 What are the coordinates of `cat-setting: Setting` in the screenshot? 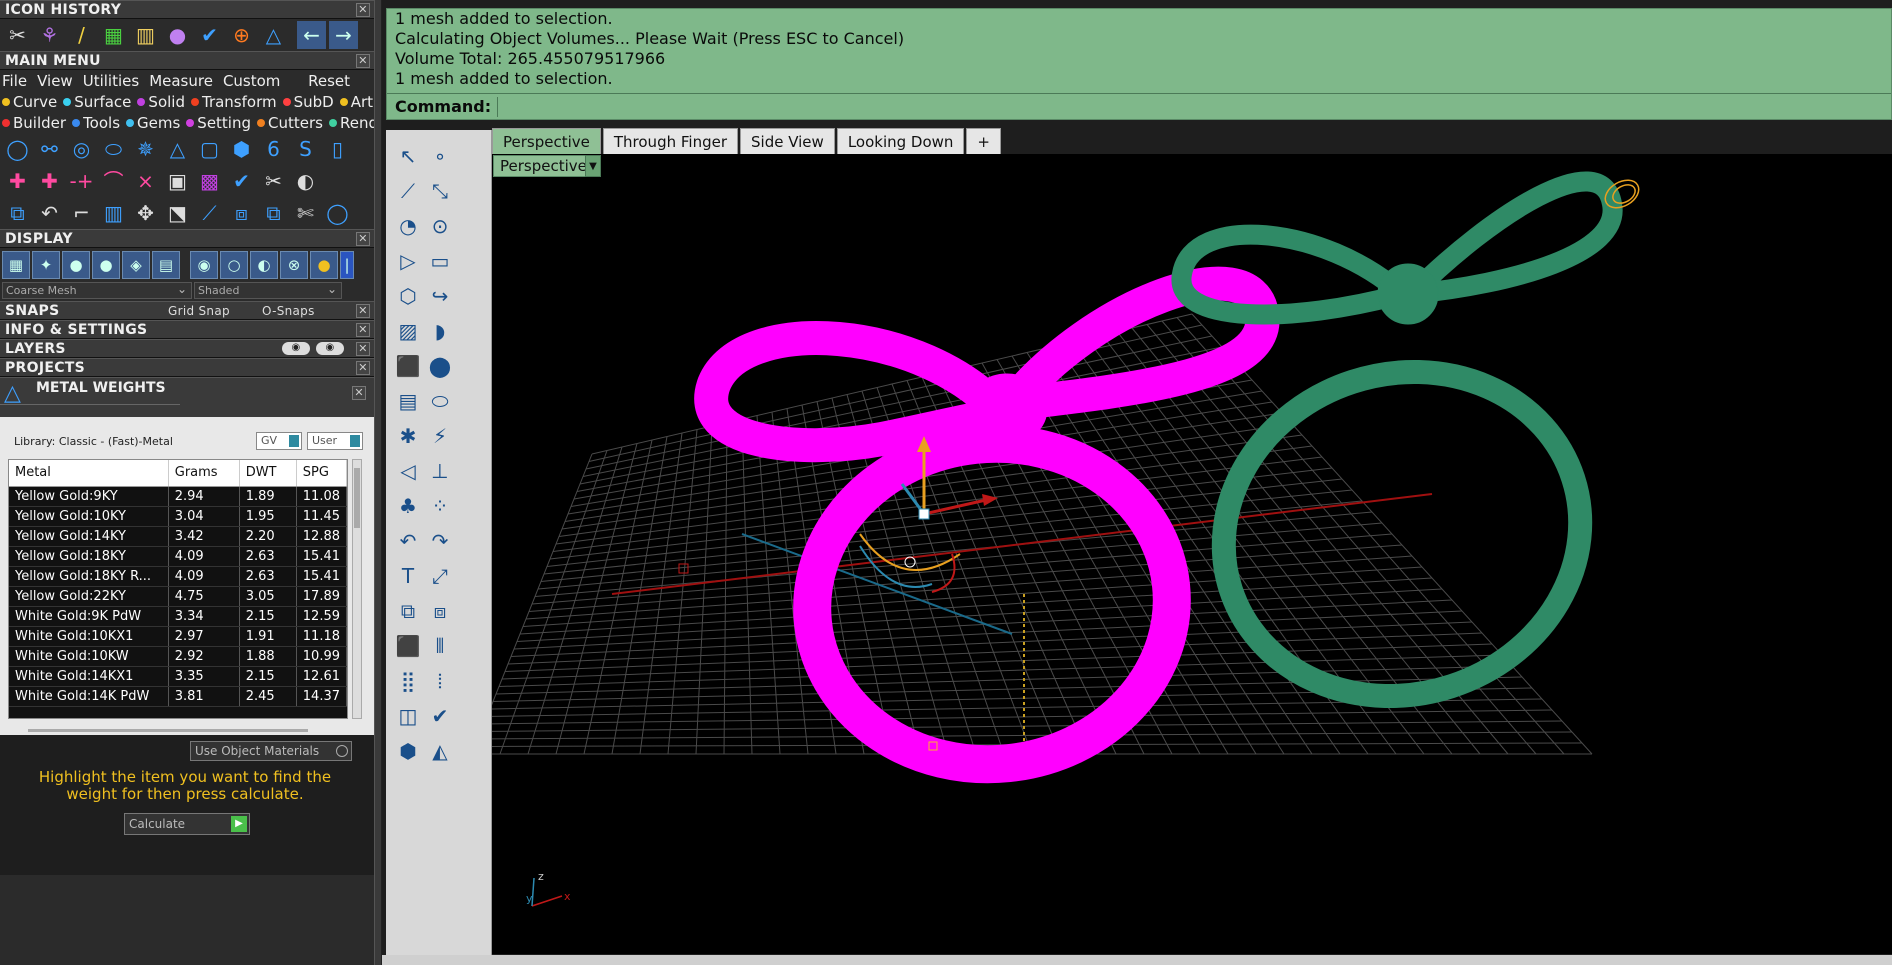 It's located at (218, 123).